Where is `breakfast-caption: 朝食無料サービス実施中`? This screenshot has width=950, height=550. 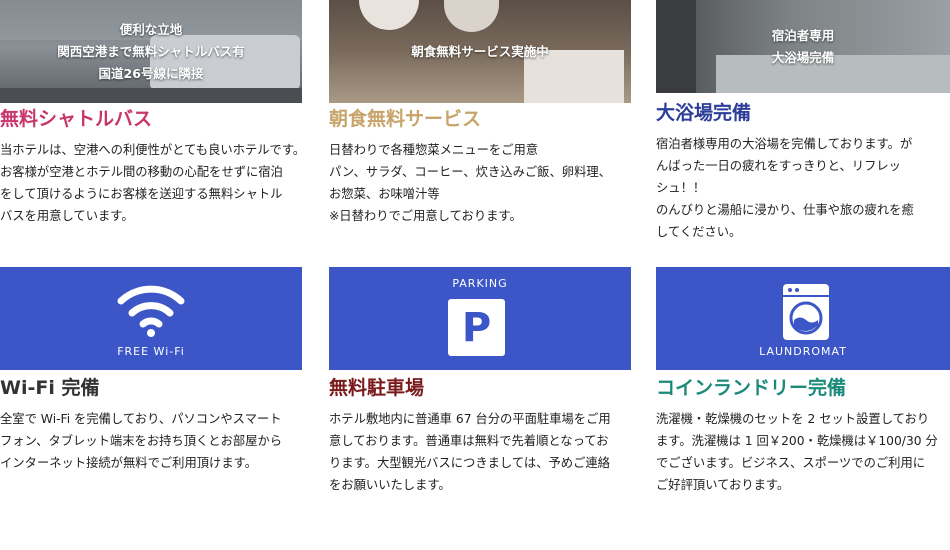 breakfast-caption: 朝食無料サービス実施中 is located at coordinates (480, 51).